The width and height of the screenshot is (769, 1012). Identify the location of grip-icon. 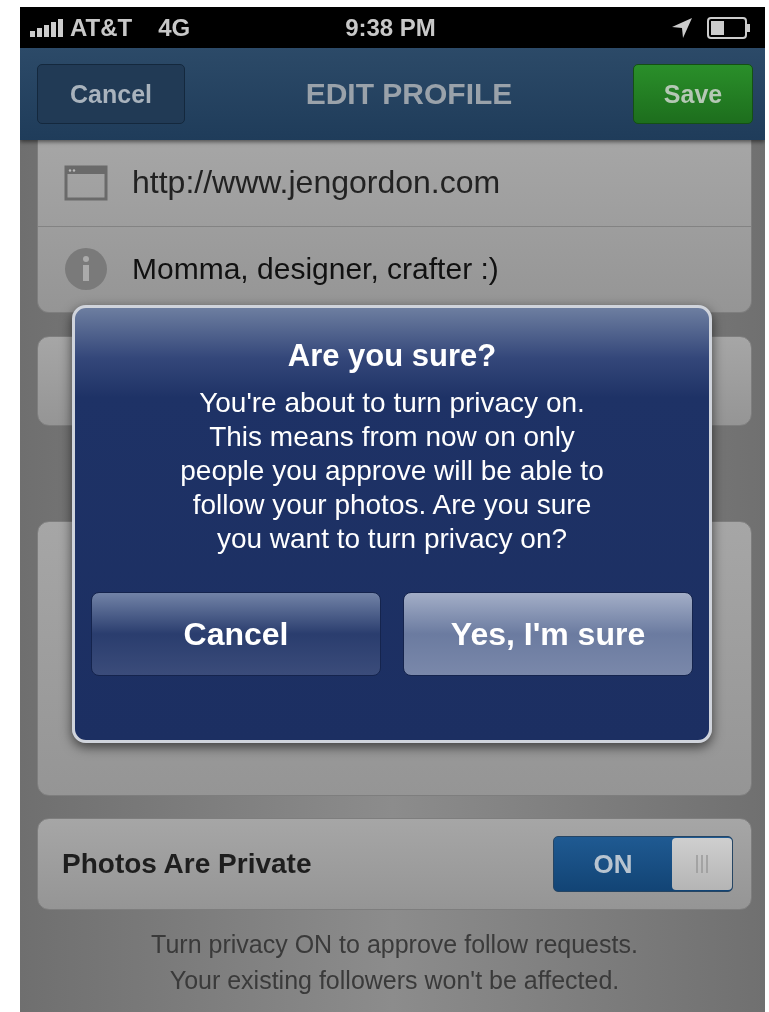
(702, 864).